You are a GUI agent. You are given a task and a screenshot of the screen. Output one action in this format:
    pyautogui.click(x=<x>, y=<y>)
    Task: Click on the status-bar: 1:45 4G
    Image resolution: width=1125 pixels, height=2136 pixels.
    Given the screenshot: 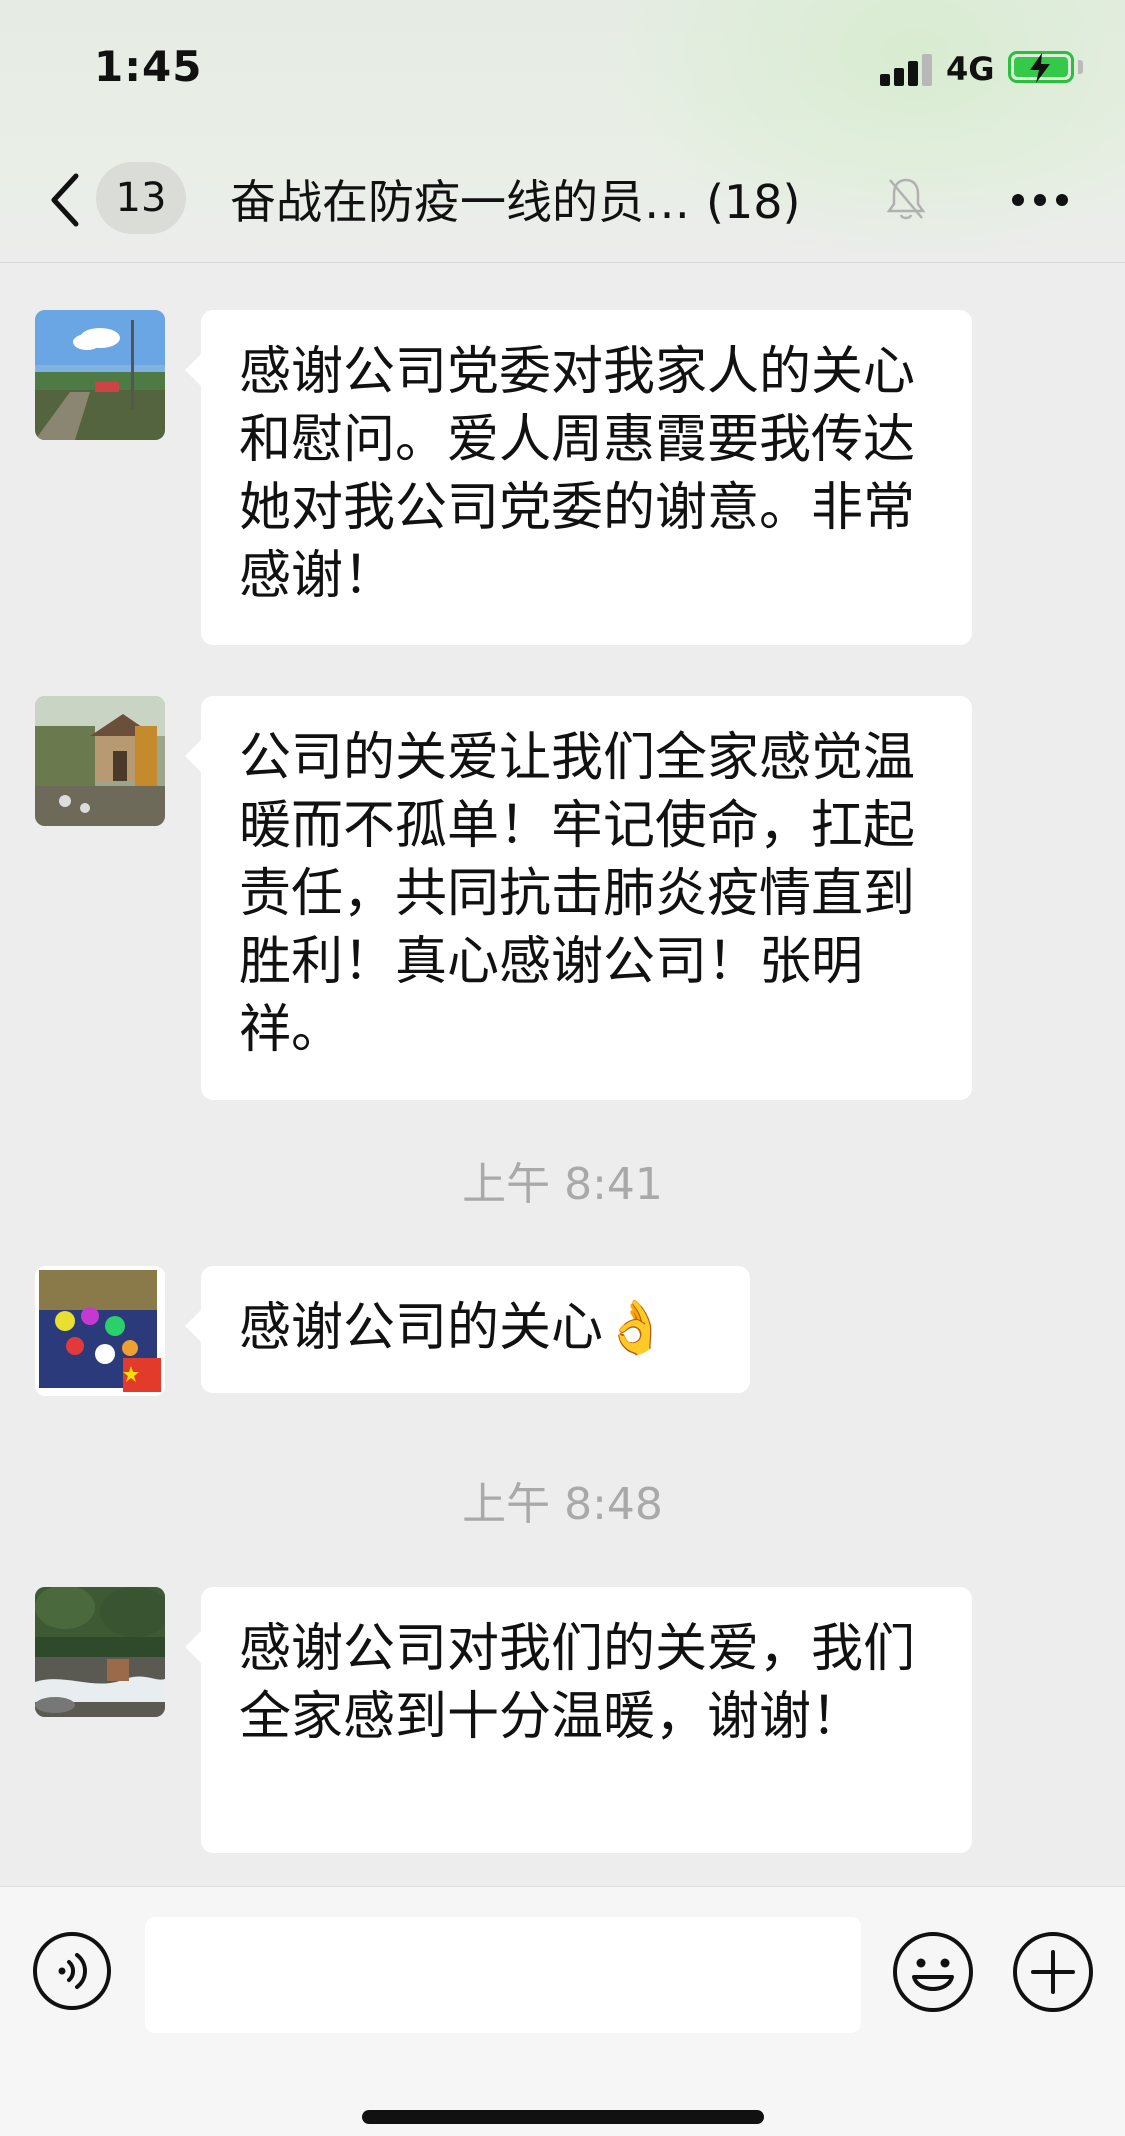 What is the action you would take?
    pyautogui.click(x=562, y=70)
    